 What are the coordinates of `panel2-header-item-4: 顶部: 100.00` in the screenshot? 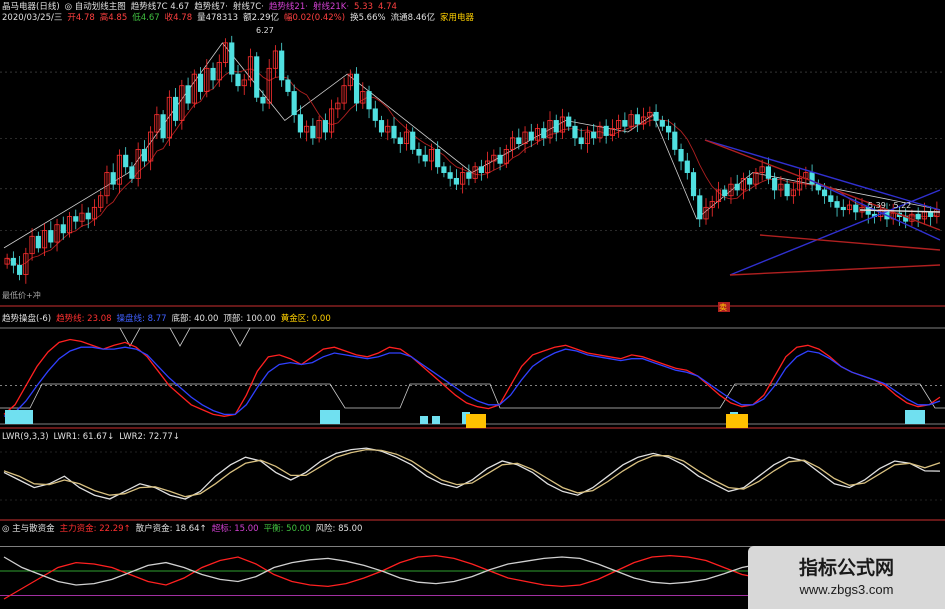 It's located at (249, 319).